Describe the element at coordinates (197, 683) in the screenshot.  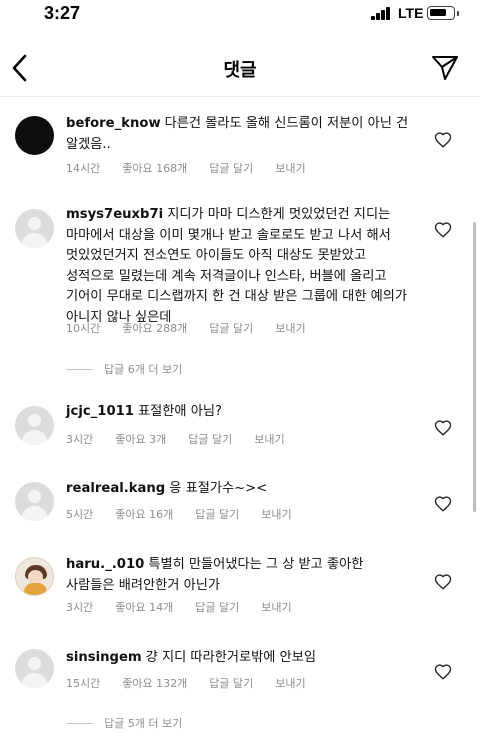
I see `comment-meta: 15시간 좋아요 132개 답글 달기 보내기` at that location.